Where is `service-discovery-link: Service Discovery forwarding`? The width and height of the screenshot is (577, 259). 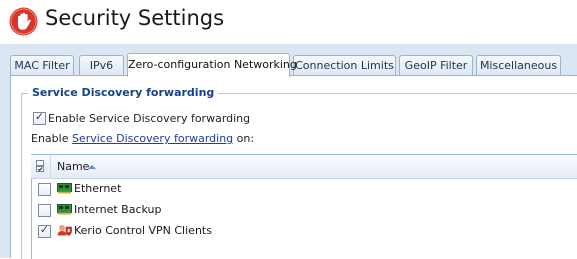
service-discovery-link: Service Discovery forwarding is located at coordinates (152, 138).